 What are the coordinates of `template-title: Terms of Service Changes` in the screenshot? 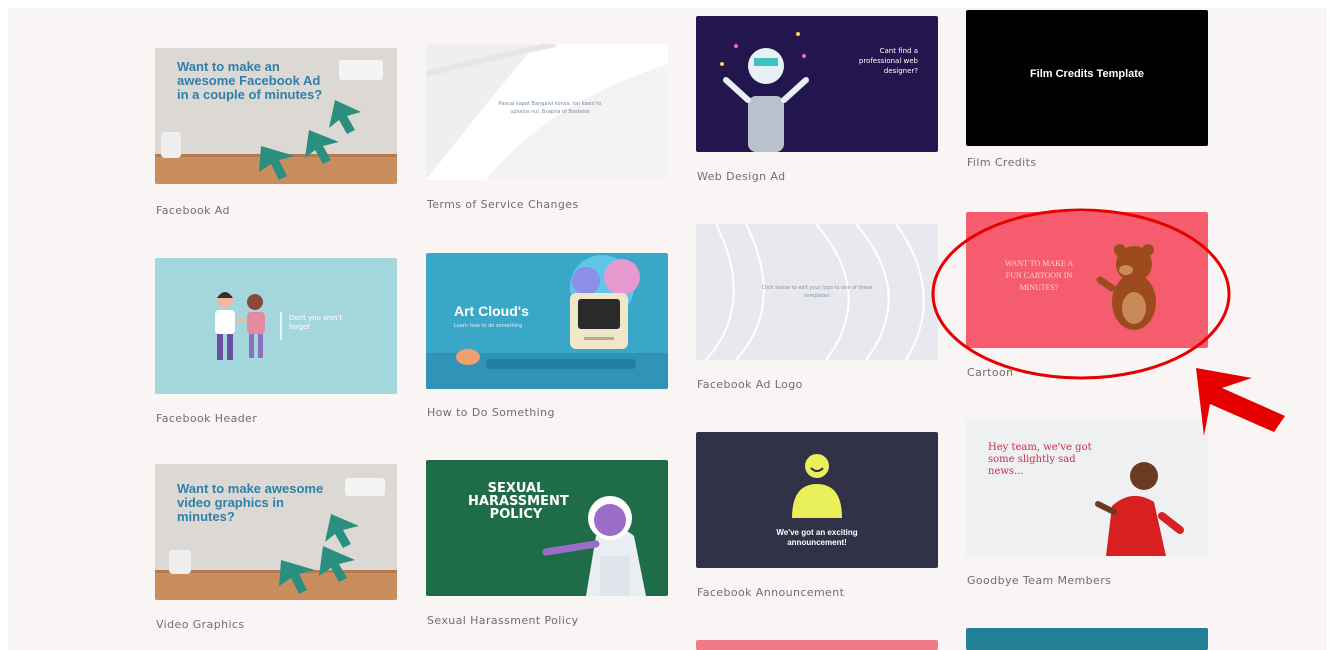 It's located at (503, 204).